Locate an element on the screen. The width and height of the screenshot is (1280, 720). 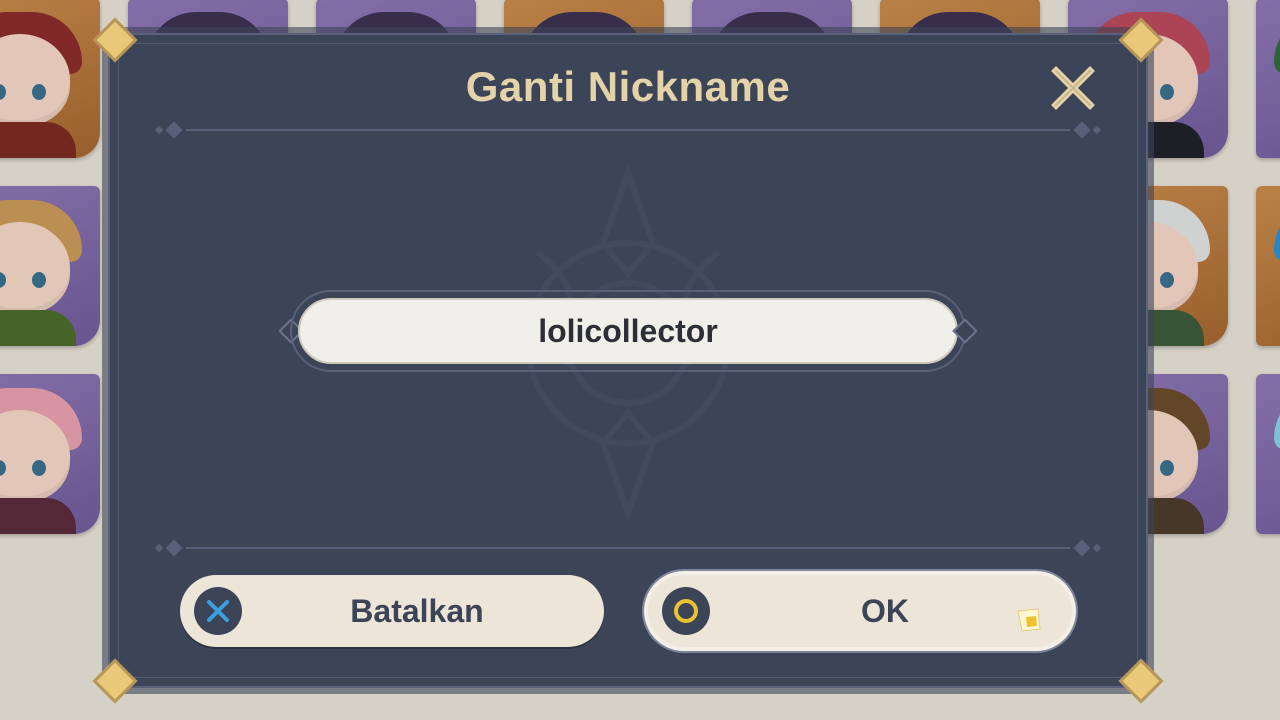
nickname-input-container: lolicollector is located at coordinates (628, 331).